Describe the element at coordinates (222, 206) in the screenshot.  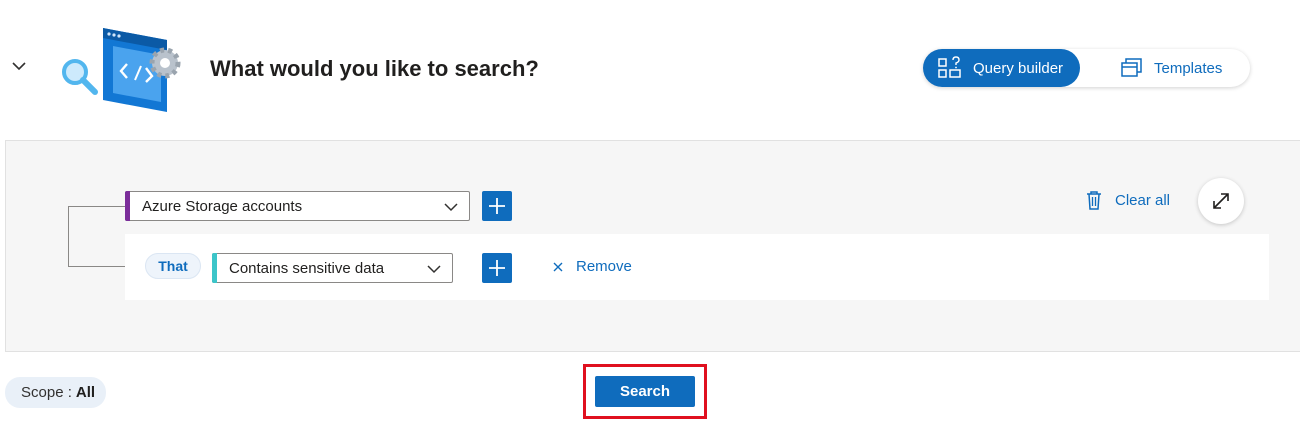
I see `resource-type-value: Azure Storage accounts` at that location.